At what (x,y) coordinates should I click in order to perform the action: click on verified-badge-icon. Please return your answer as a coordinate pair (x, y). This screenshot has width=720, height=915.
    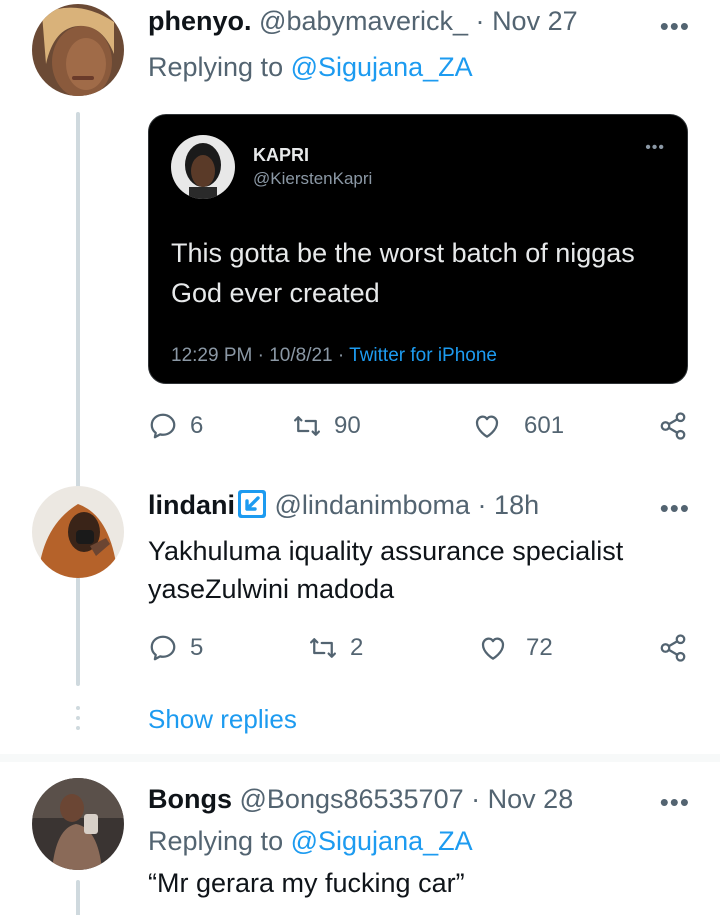
    Looking at the image, I should click on (252, 504).